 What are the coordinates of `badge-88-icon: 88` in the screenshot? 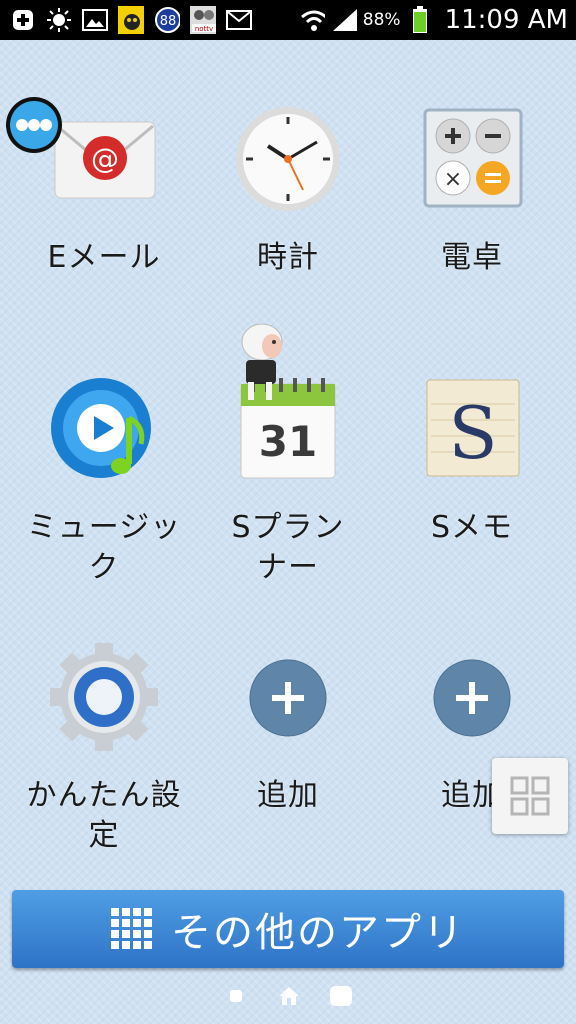 It's located at (167, 20).